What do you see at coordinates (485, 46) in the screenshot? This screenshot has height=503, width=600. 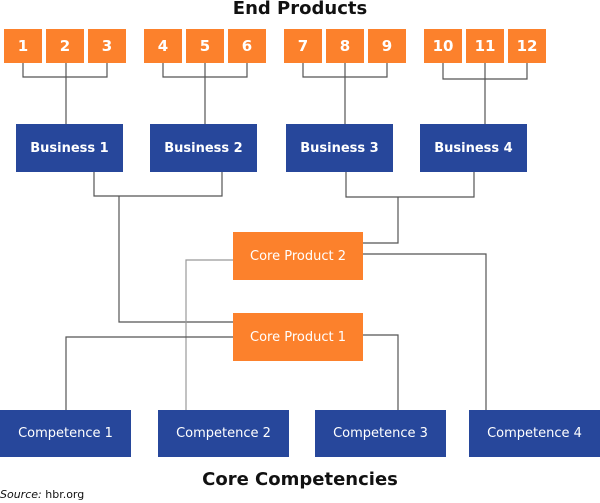 I see `end-product-box: 11` at bounding box center [485, 46].